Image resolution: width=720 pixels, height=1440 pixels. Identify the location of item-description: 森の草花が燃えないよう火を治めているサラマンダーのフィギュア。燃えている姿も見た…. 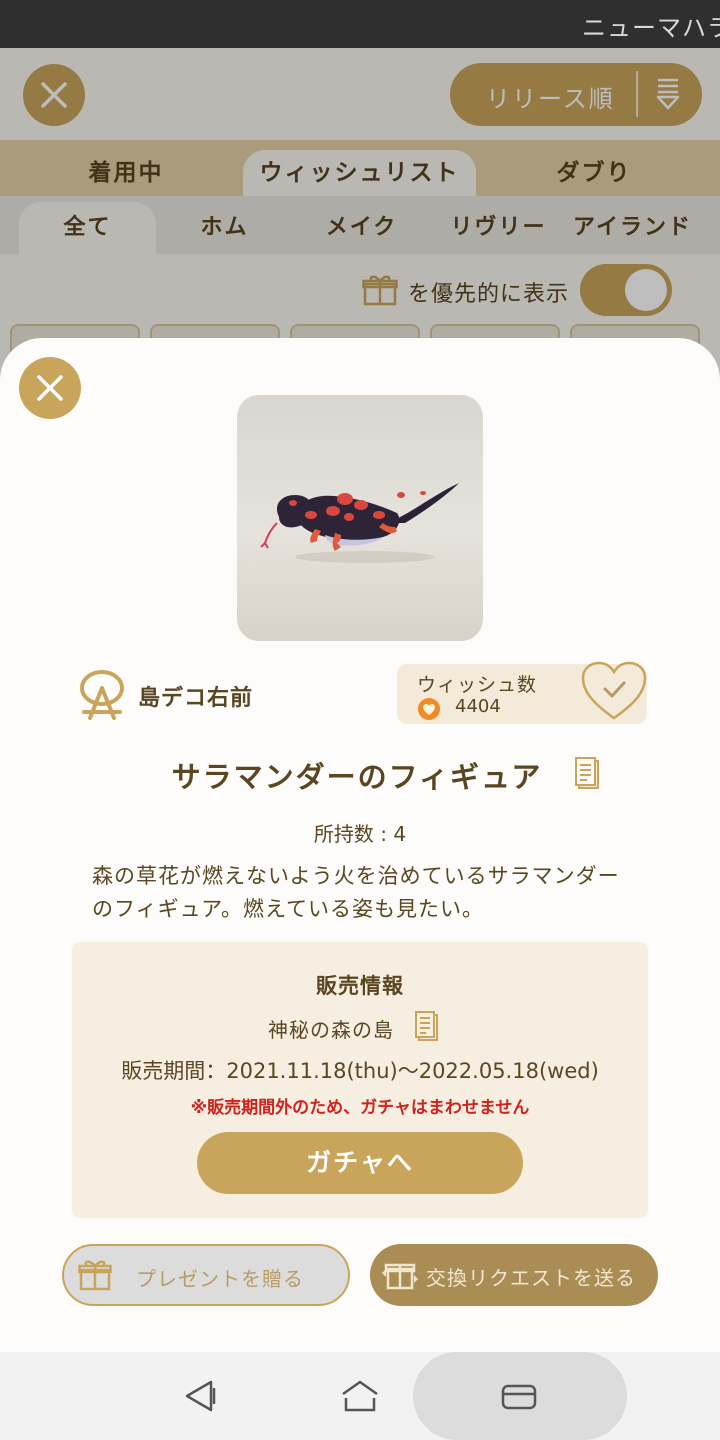
(356, 892).